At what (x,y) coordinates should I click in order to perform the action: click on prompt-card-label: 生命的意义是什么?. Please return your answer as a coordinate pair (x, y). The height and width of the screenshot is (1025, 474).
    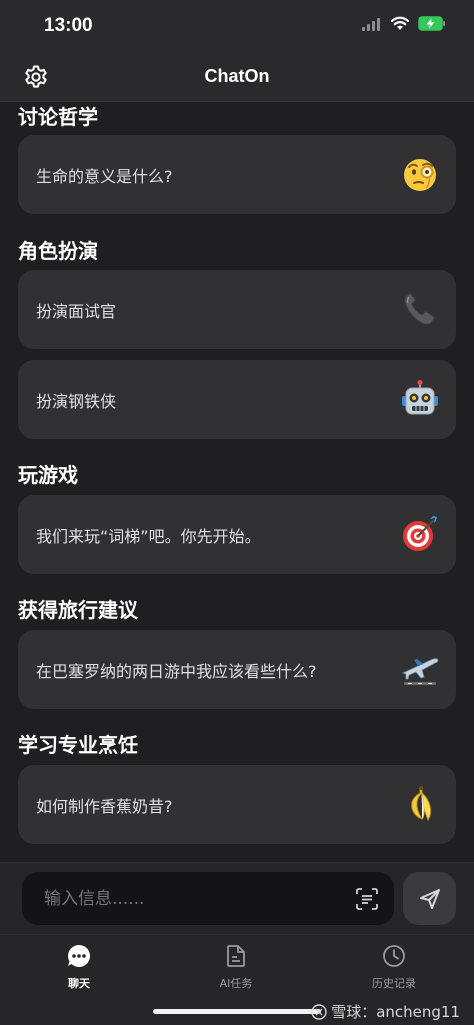
    Looking at the image, I should click on (104, 176).